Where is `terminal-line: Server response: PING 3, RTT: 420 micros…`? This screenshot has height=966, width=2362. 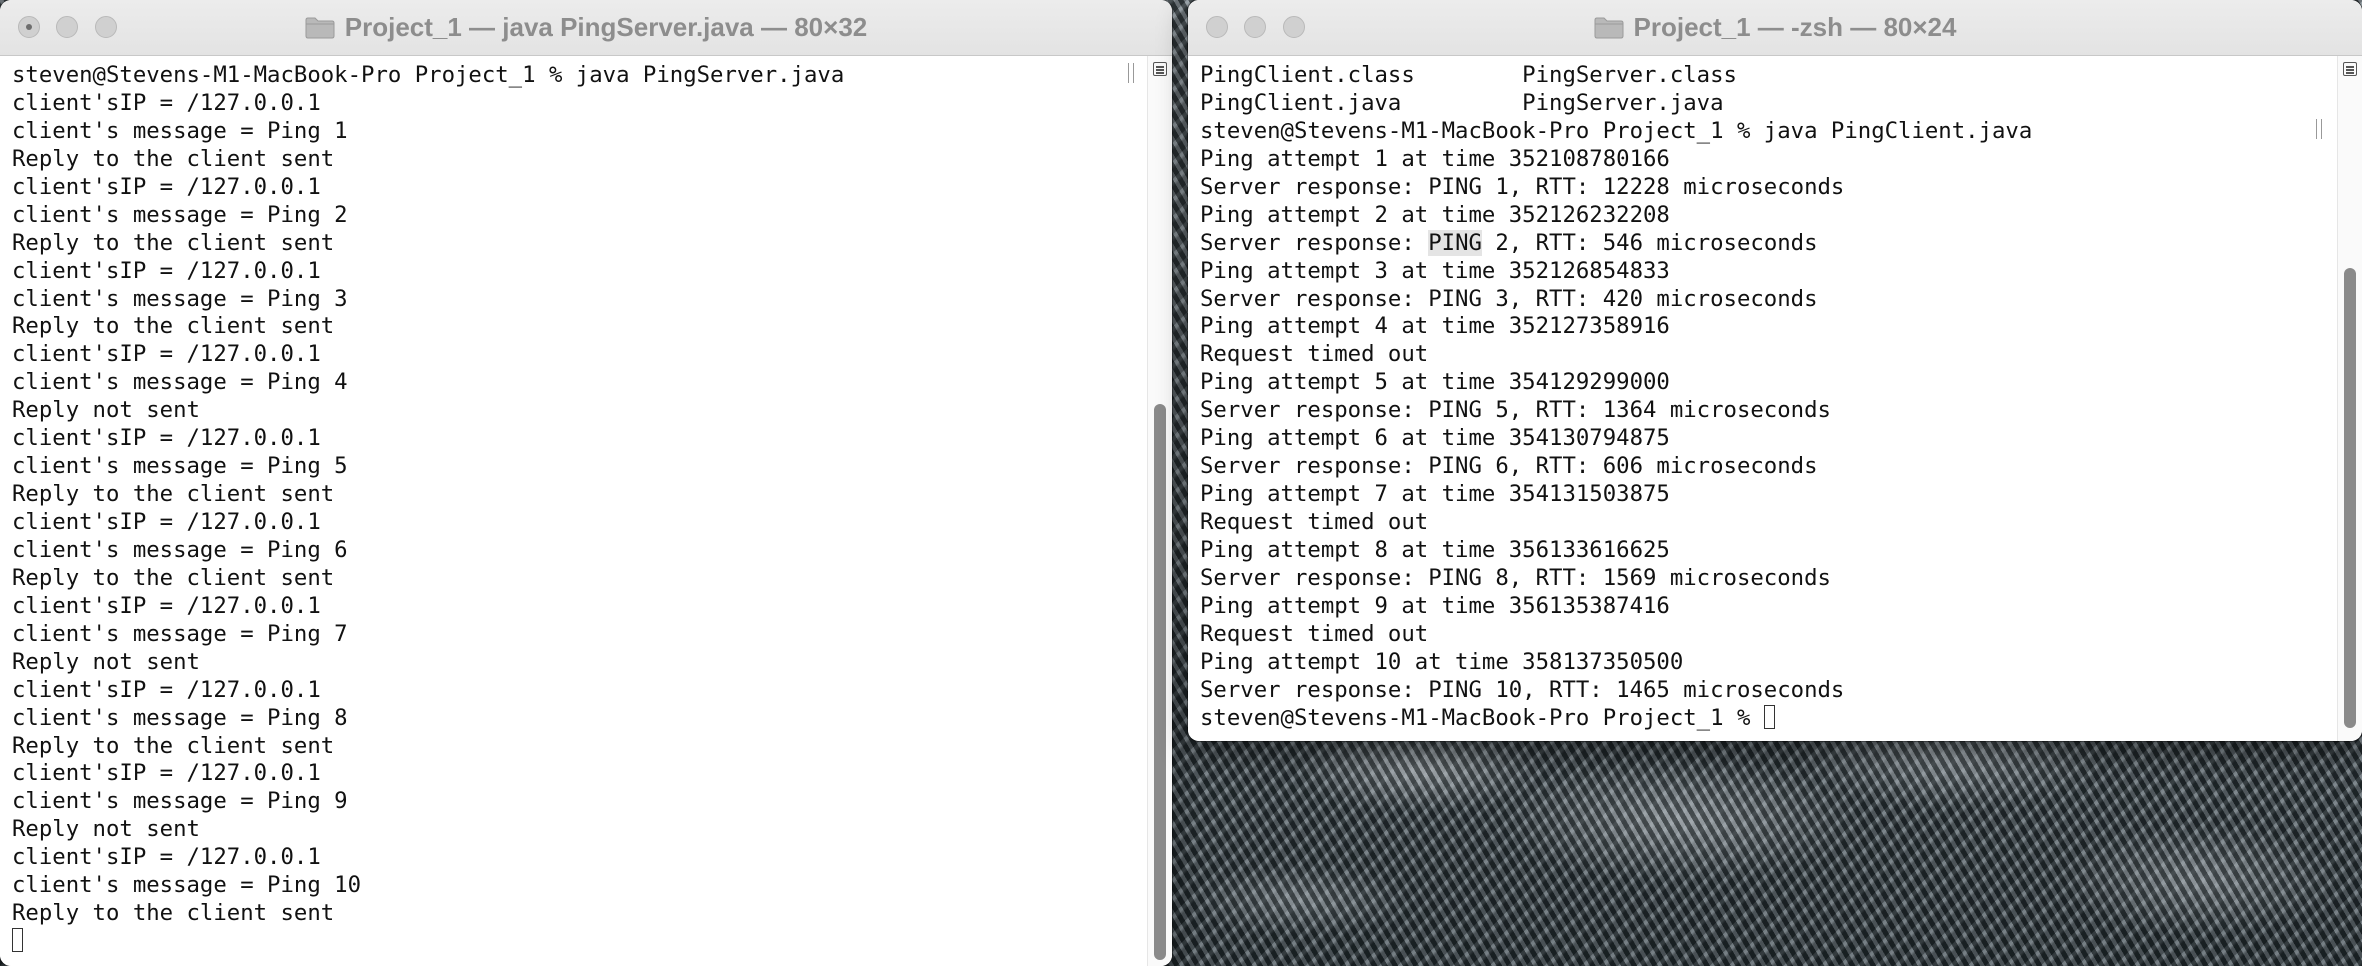
terminal-line: Server response: PING 3, RTT: 420 micros… is located at coordinates (1509, 298).